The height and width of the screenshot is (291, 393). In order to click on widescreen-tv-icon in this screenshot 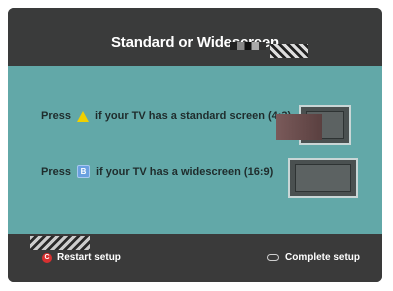, I will do `click(323, 178)`.